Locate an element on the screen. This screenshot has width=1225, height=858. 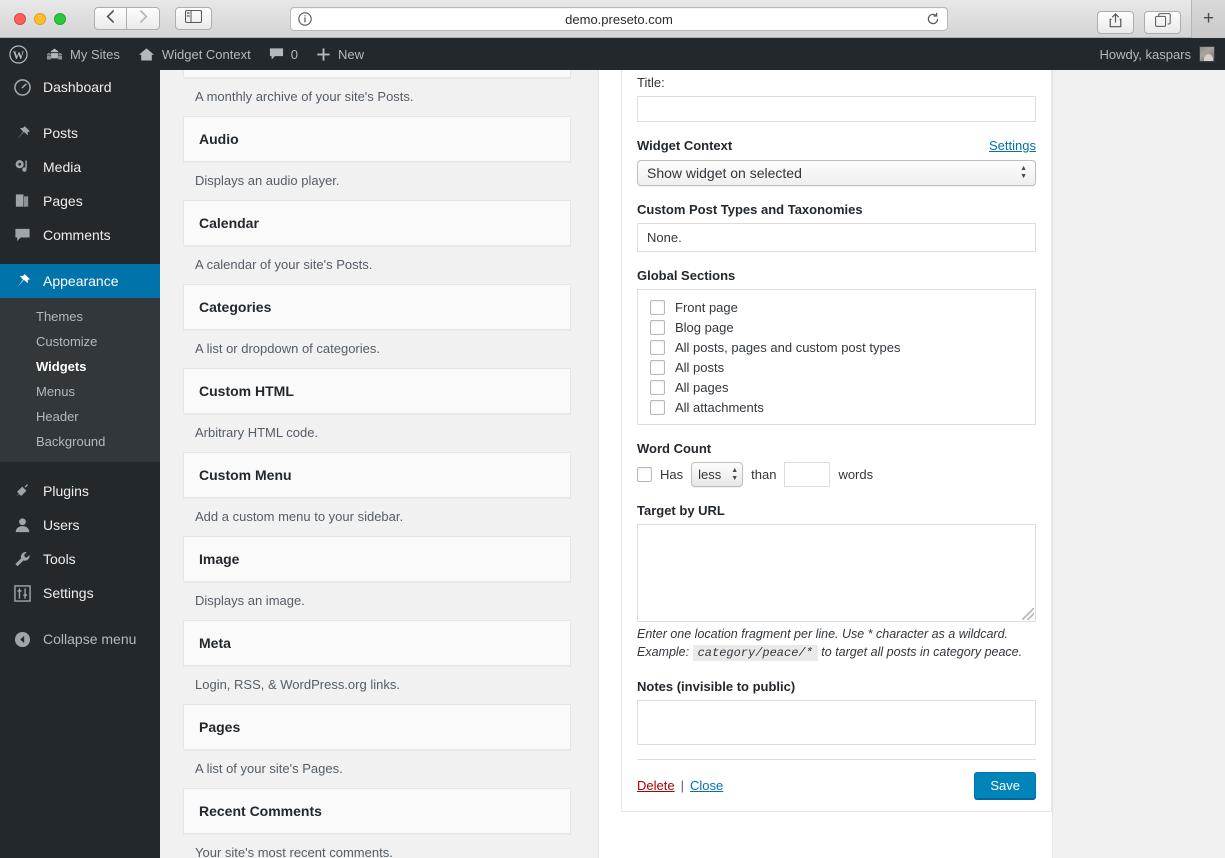
checkbox-label: Blog page is located at coordinates (704, 327).